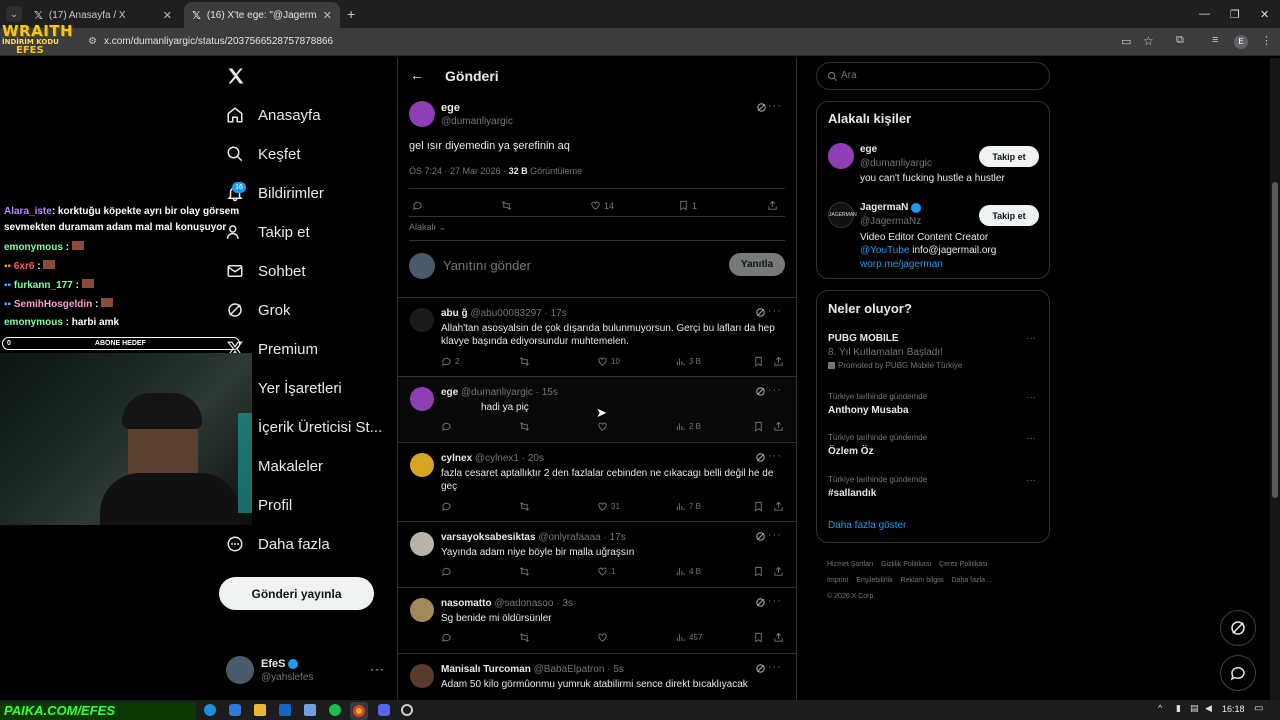  I want to click on back-arrow-icon: ←, so click(417, 75).